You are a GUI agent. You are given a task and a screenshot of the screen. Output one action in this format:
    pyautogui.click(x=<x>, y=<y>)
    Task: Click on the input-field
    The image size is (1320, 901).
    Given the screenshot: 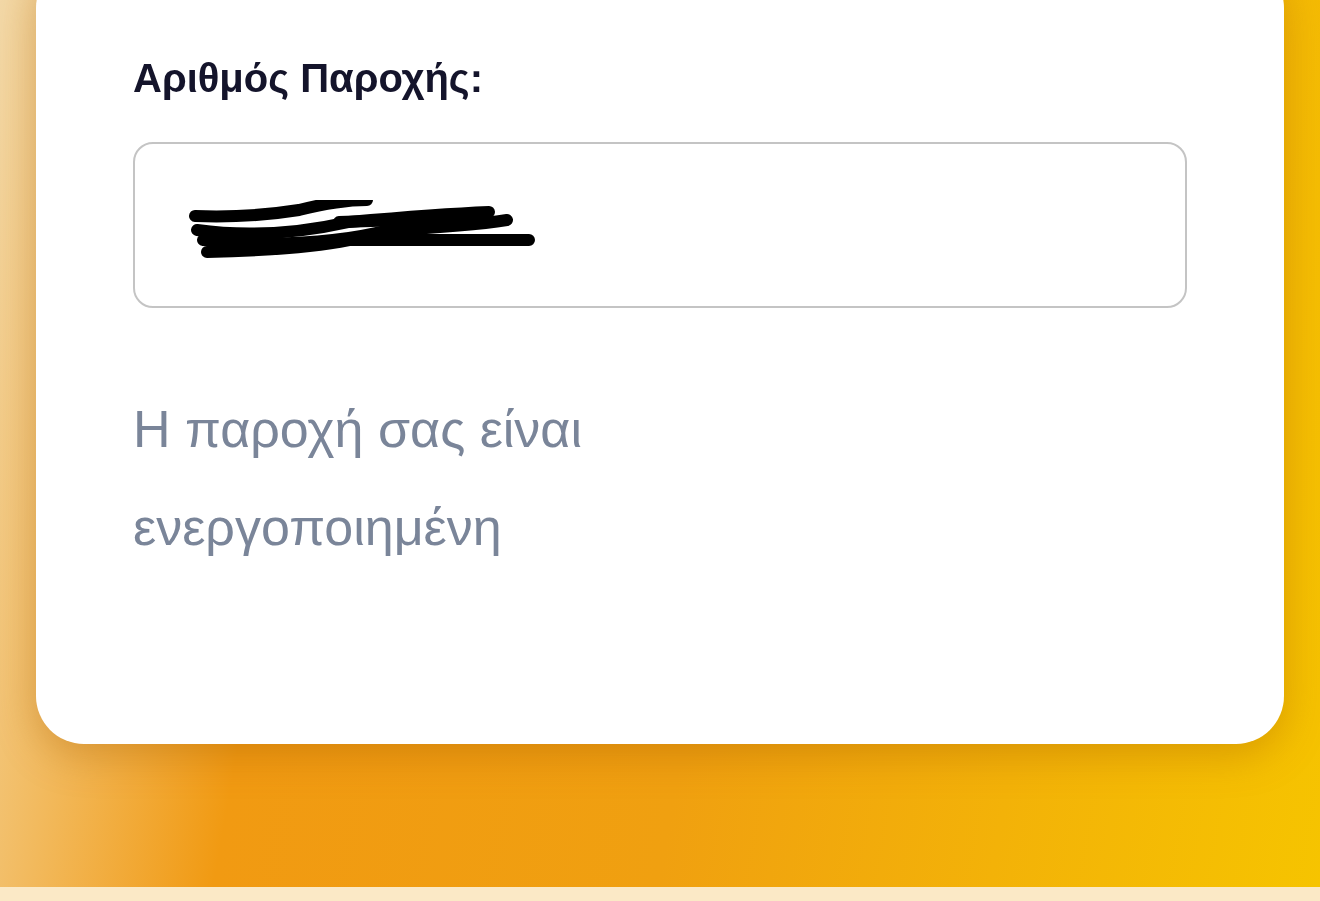 What is the action you would take?
    pyautogui.click(x=660, y=225)
    